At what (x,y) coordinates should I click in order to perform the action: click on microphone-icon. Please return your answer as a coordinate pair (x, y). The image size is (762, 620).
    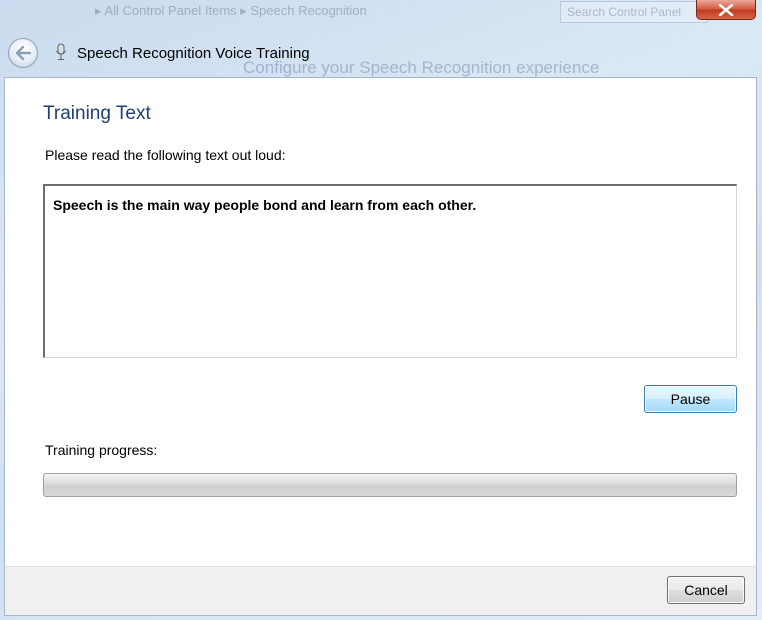
    Looking at the image, I should click on (61, 51).